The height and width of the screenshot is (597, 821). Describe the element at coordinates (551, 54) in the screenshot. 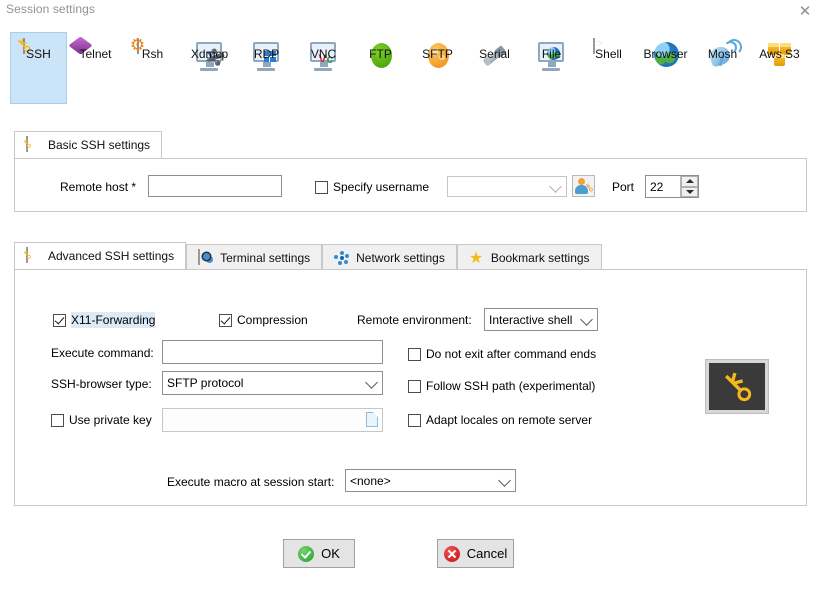

I see `protocol-label: File` at that location.